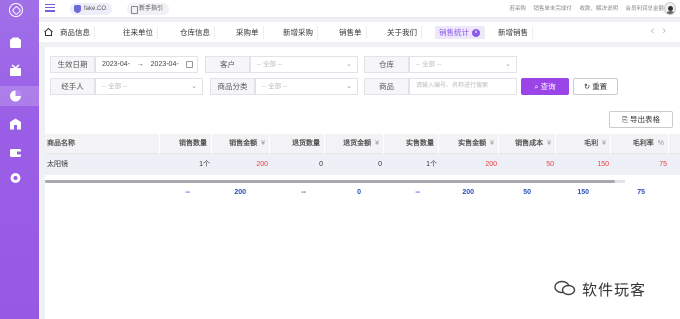 This screenshot has height=319, width=680. What do you see at coordinates (16, 10) in the screenshot?
I see `app-logo-icon` at bounding box center [16, 10].